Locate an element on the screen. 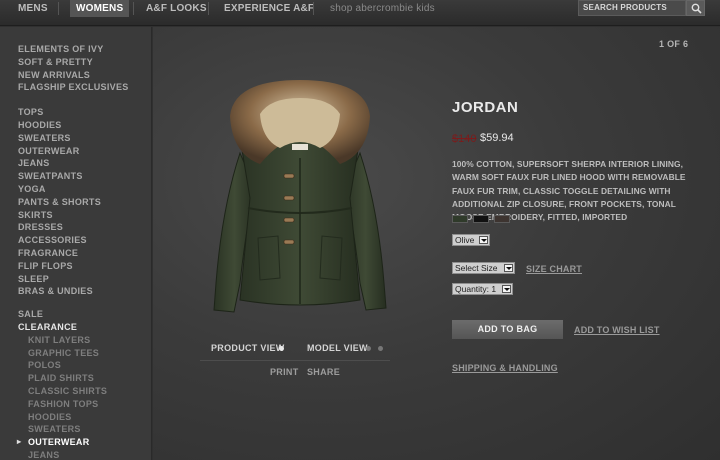 This screenshot has width=720, height=460. tab-abercrombie-kids: shop abercrombie kids is located at coordinates (382, 8).